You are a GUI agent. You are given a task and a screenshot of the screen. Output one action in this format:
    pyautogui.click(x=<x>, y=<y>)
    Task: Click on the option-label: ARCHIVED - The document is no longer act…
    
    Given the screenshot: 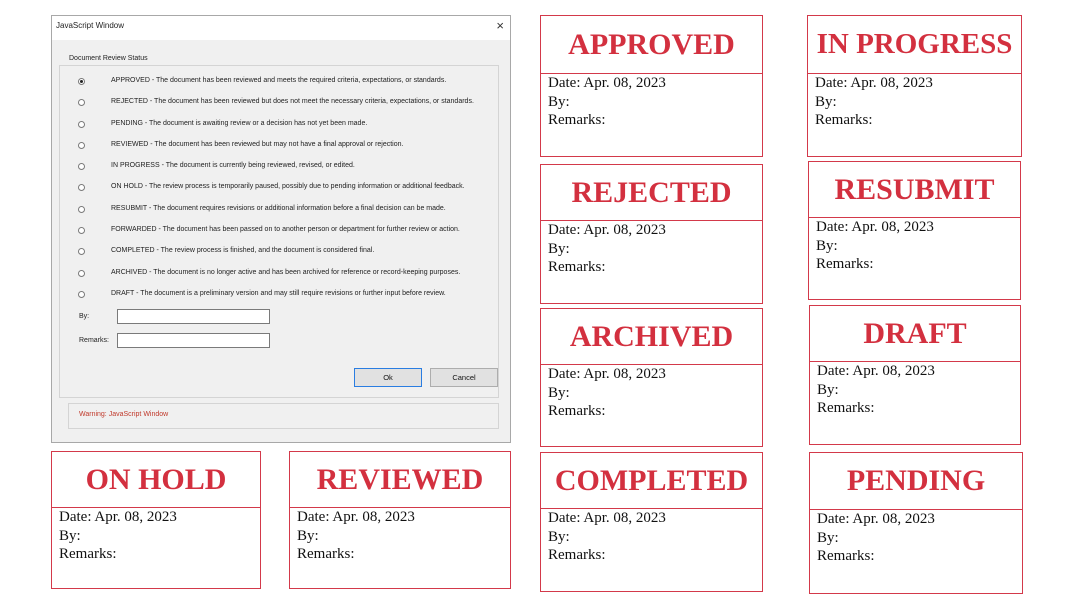 What is the action you would take?
    pyautogui.click(x=286, y=272)
    